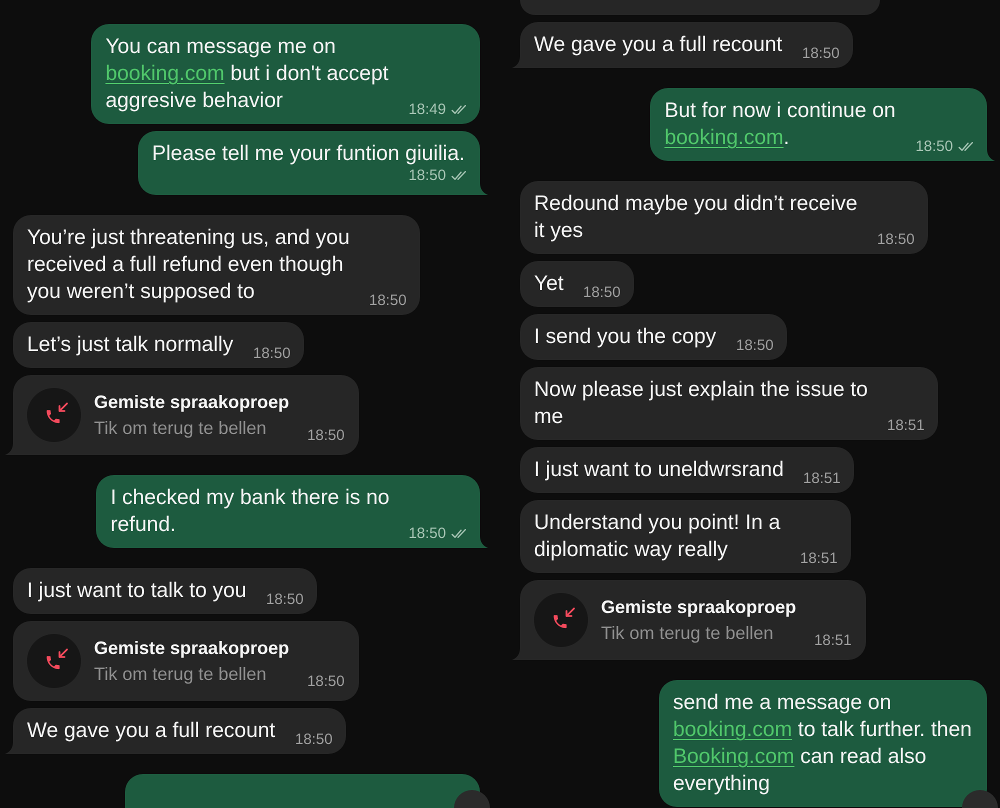 The image size is (1000, 808). Describe the element at coordinates (626, 337) in the screenshot. I see `message-text: I send you the copy` at that location.